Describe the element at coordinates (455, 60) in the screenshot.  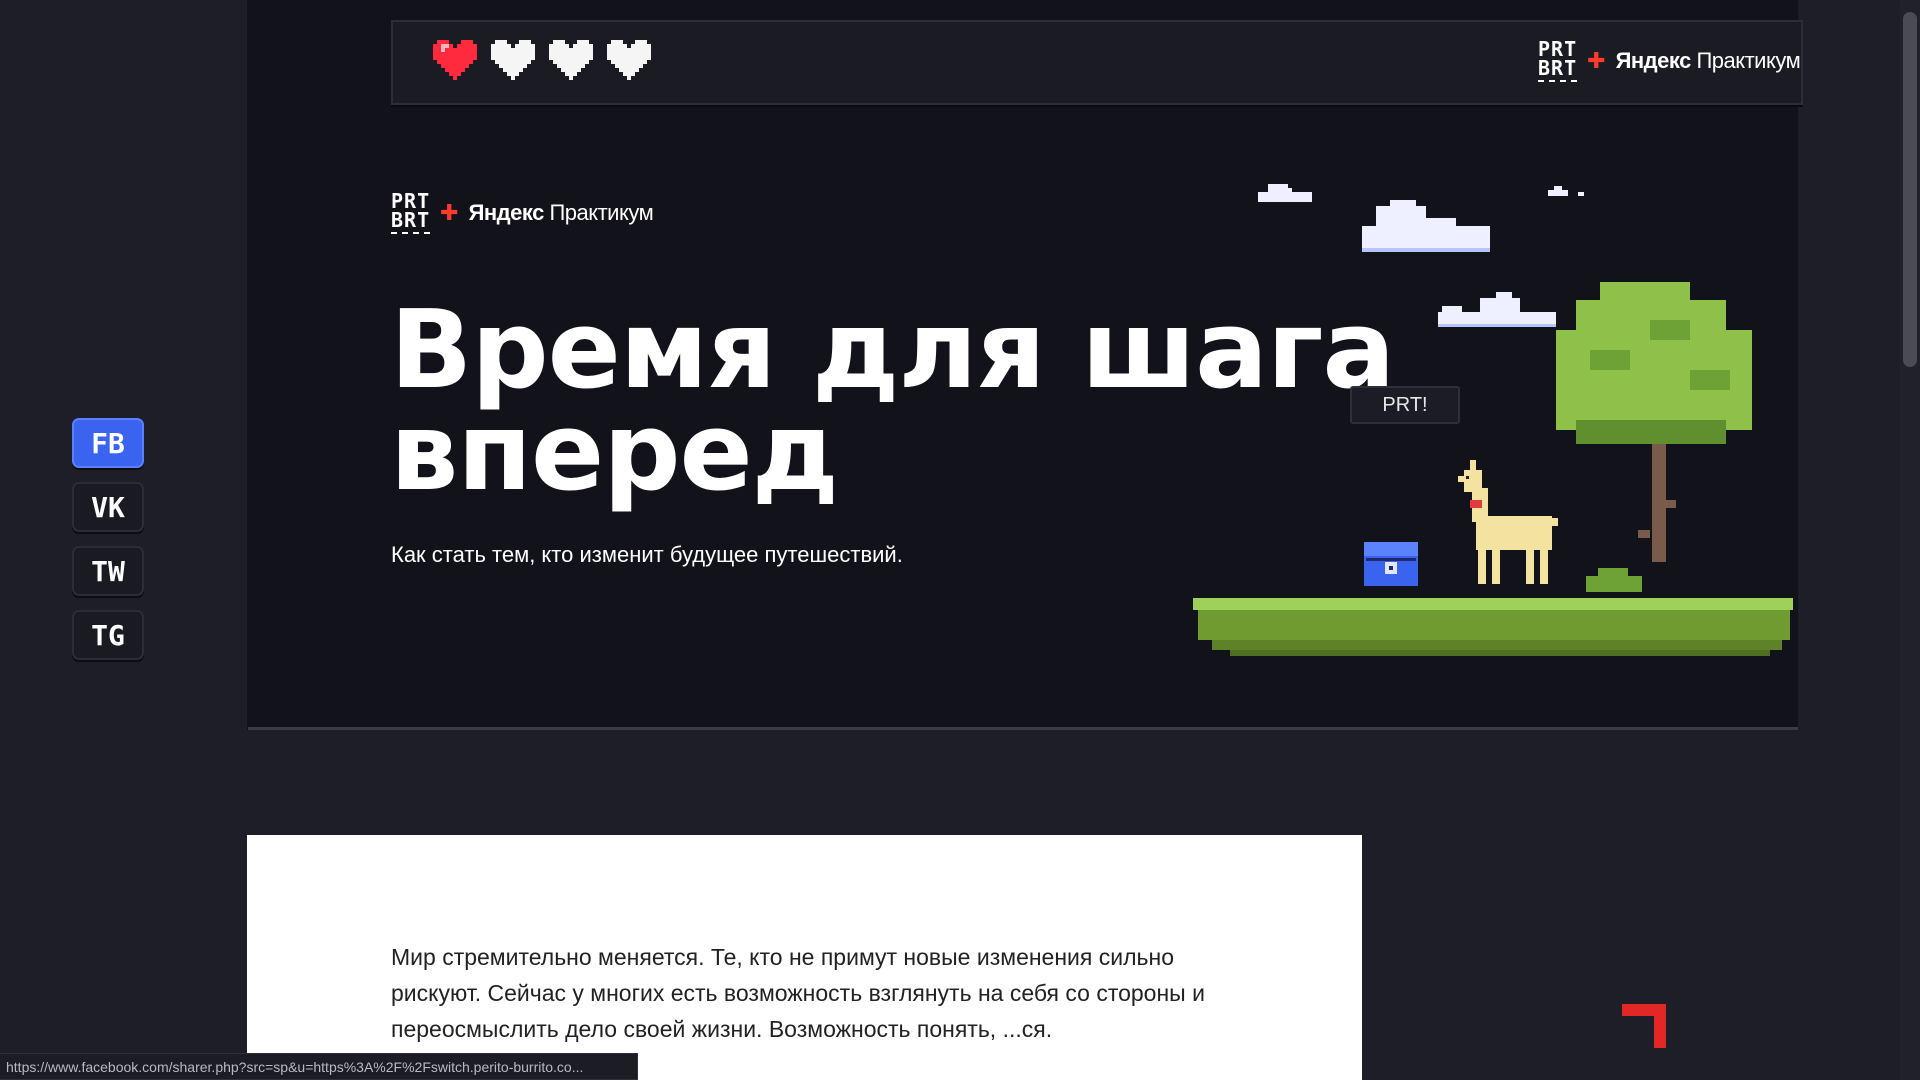
I see `heart-filled-icon` at that location.